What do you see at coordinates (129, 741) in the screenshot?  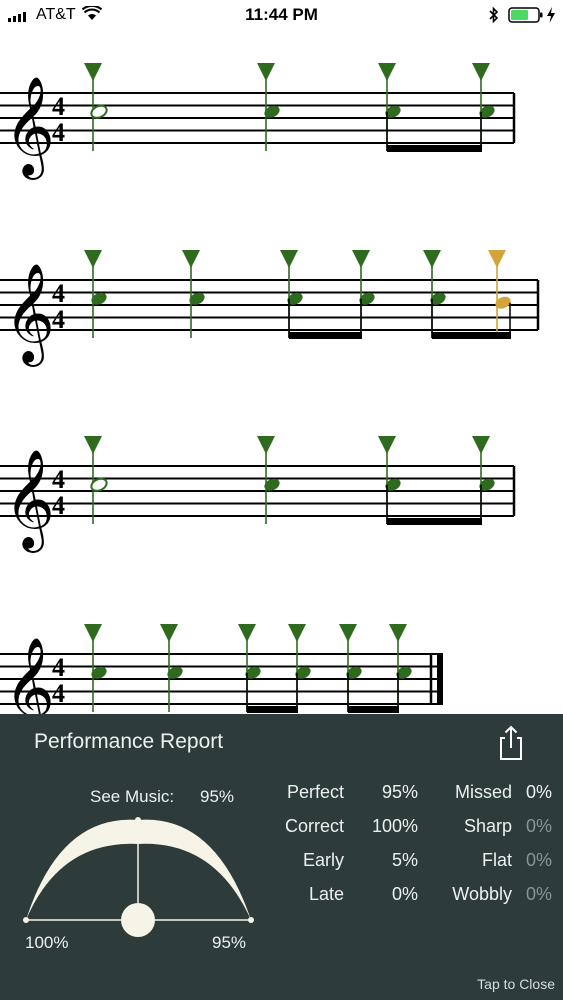 I see `report-title: Performance Report` at bounding box center [129, 741].